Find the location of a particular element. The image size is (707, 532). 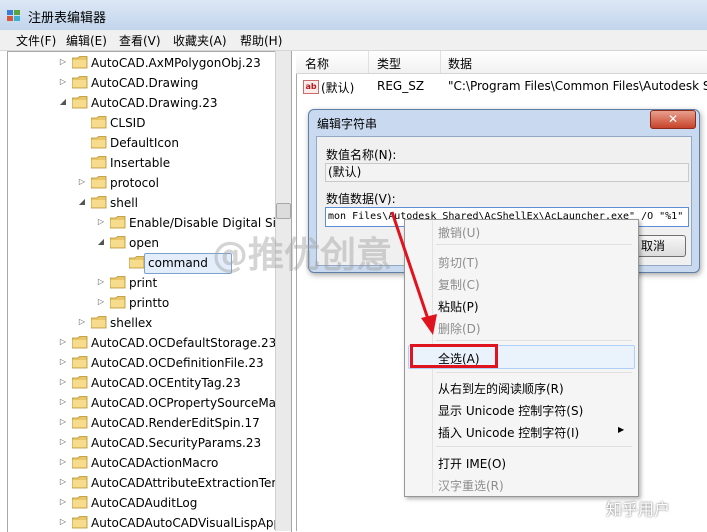

value-data-label: 数值数据(V): is located at coordinates (361, 199).